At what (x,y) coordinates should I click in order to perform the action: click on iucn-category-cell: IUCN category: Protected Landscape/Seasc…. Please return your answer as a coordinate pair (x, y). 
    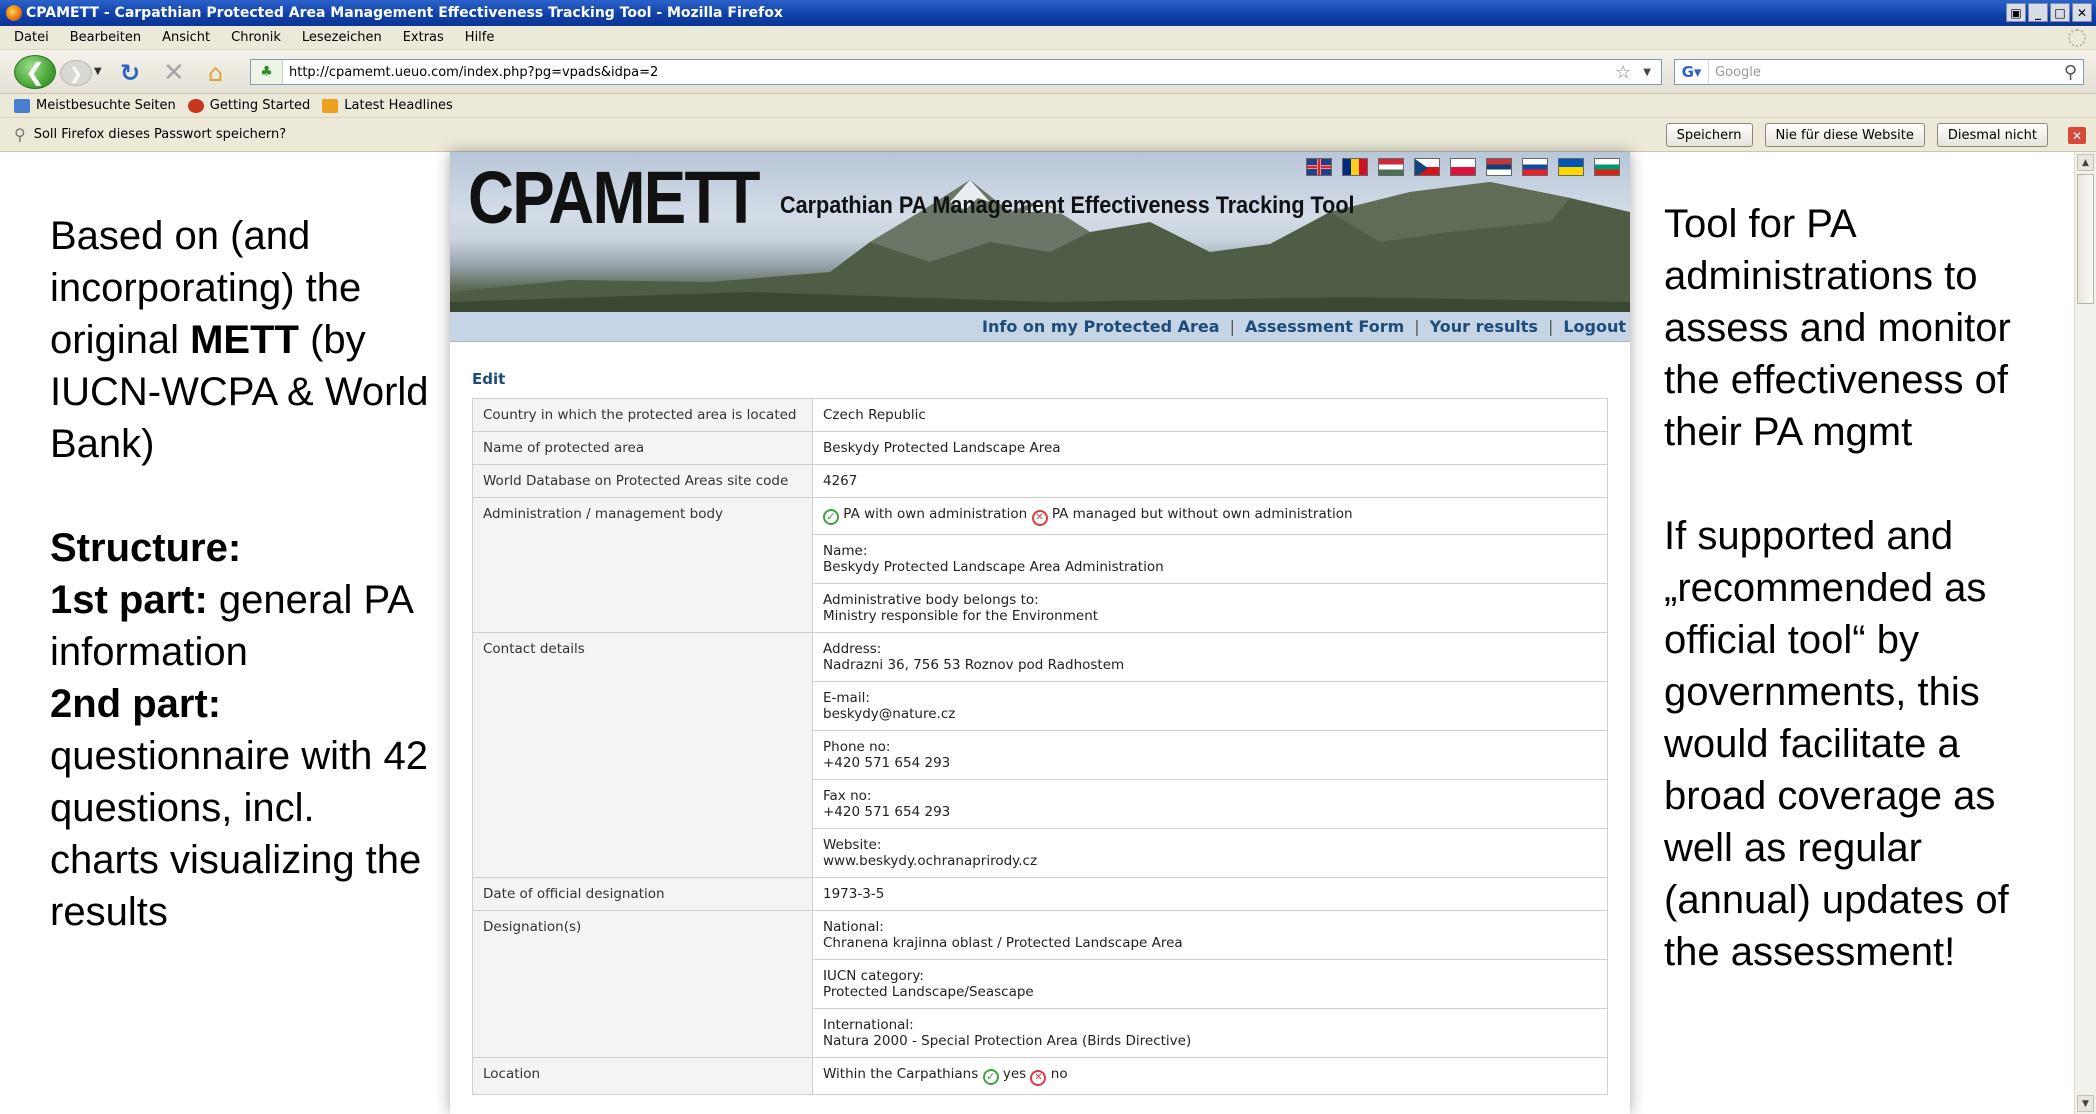
    Looking at the image, I should click on (1210, 984).